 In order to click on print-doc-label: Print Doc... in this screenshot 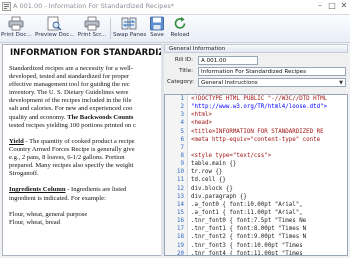, I will do `click(16, 35)`.